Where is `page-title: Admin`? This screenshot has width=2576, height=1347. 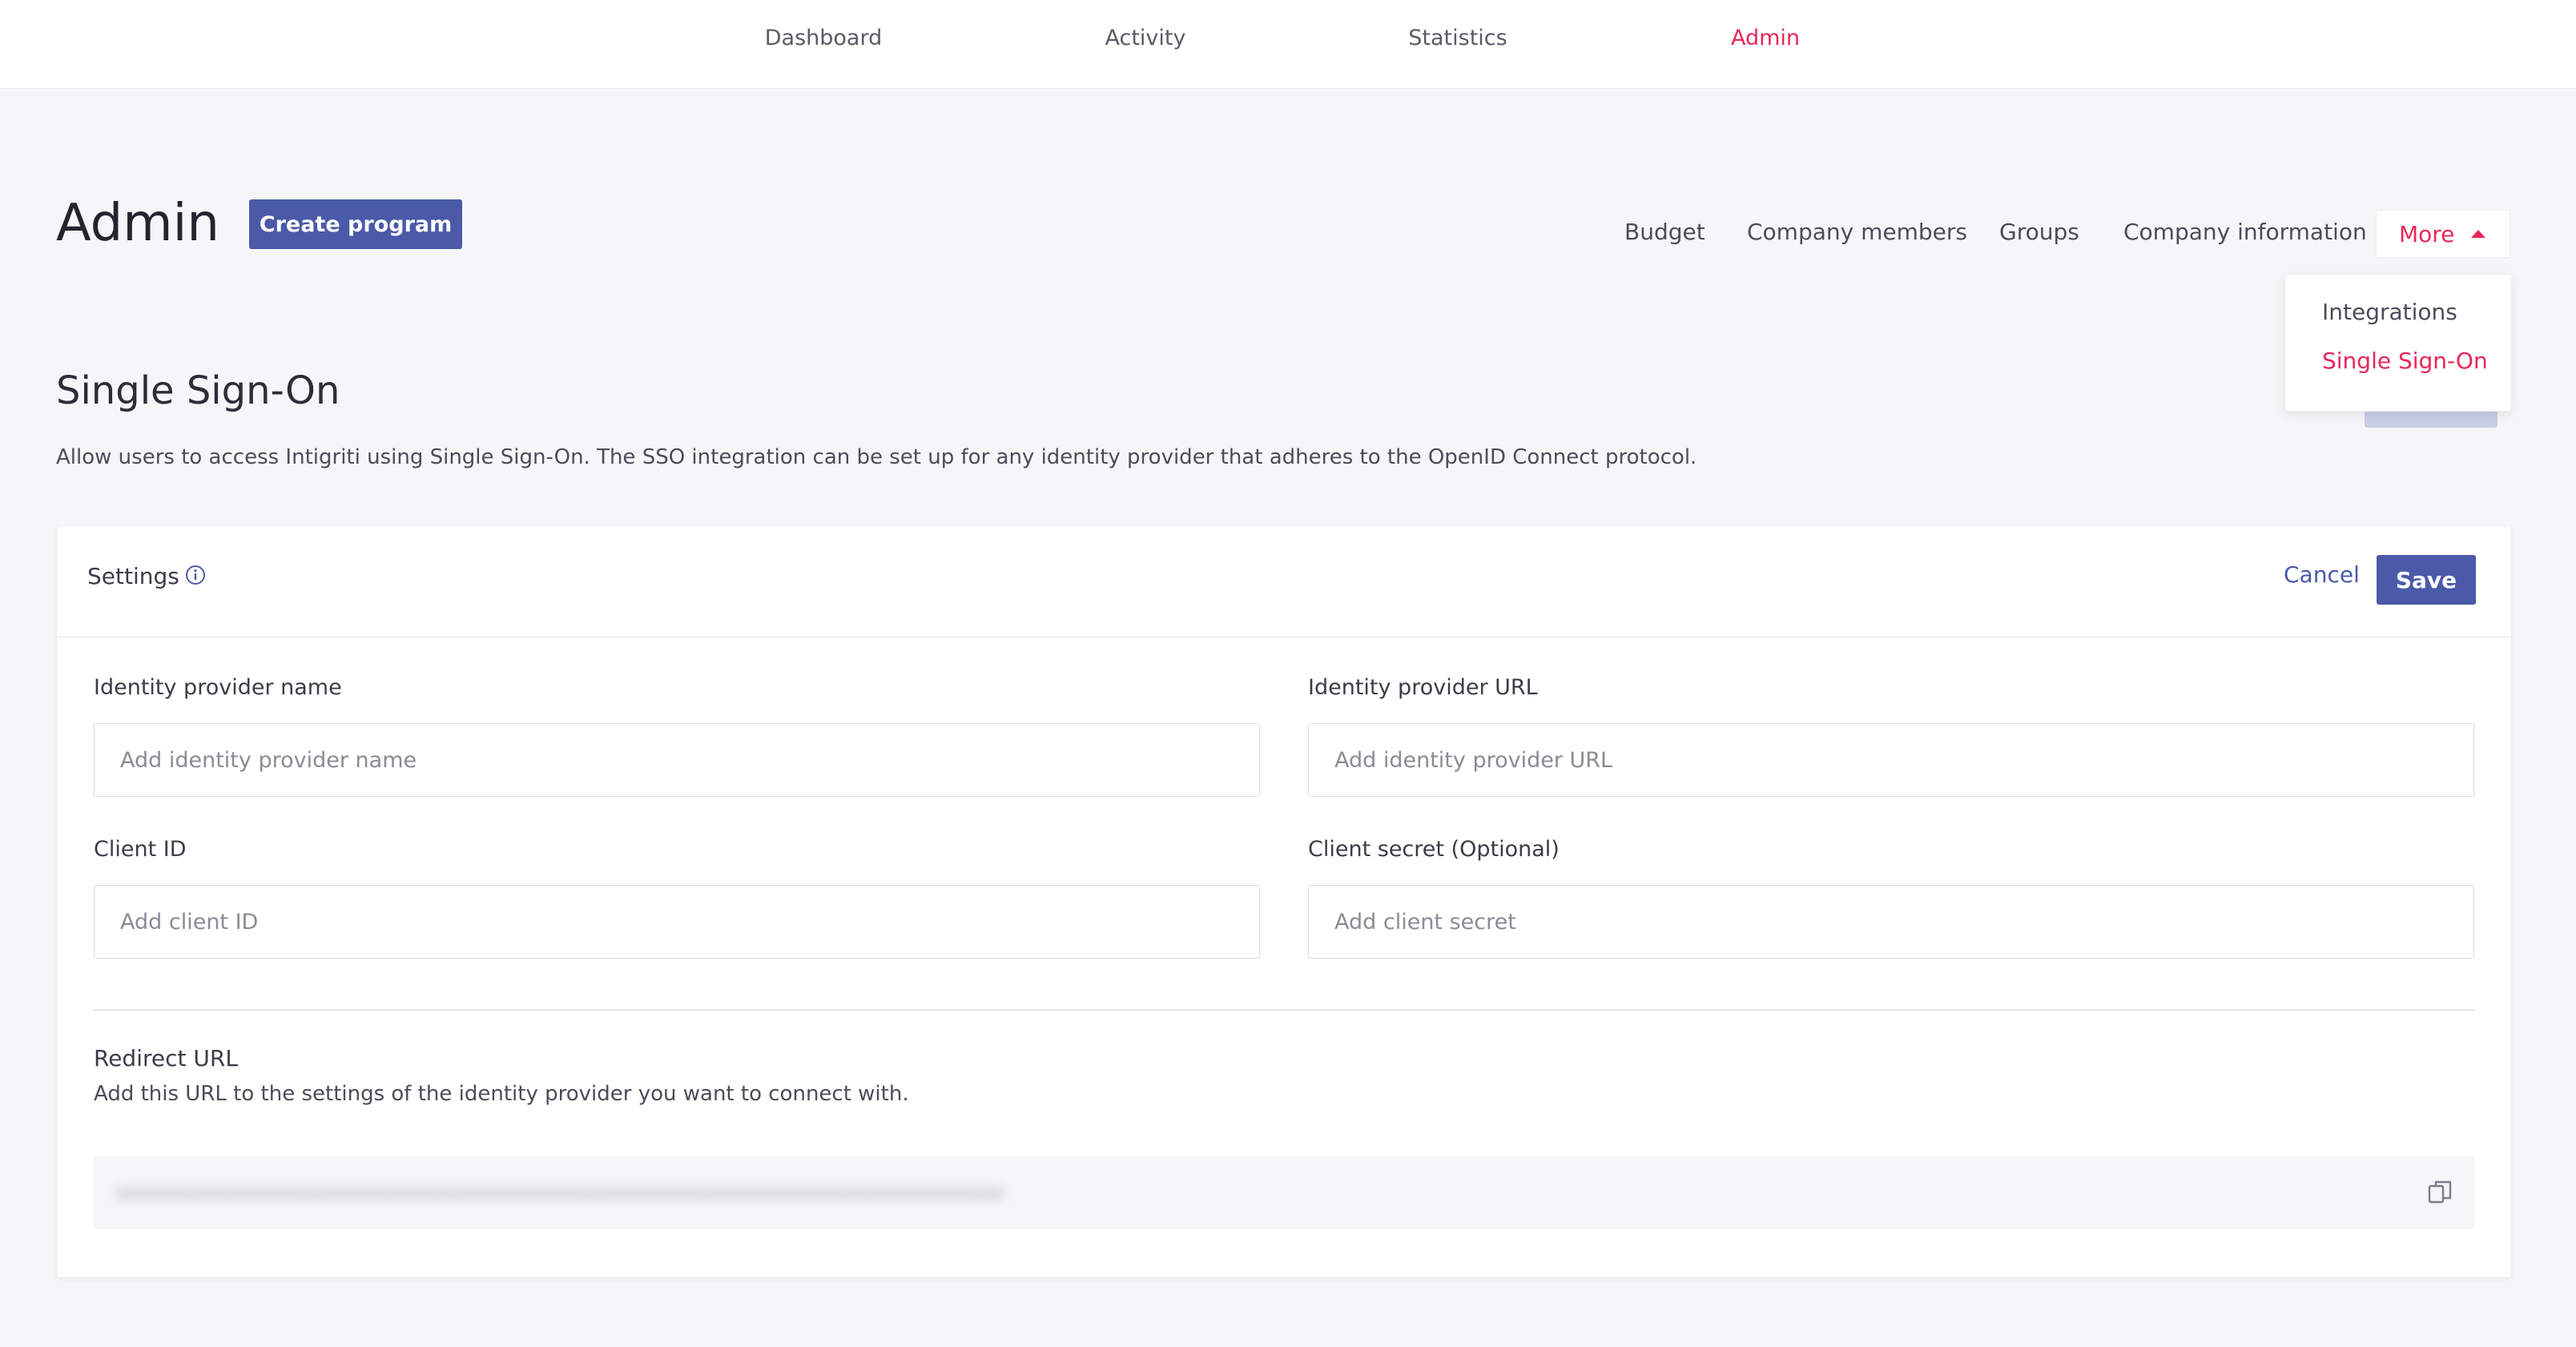 page-title: Admin is located at coordinates (138, 224).